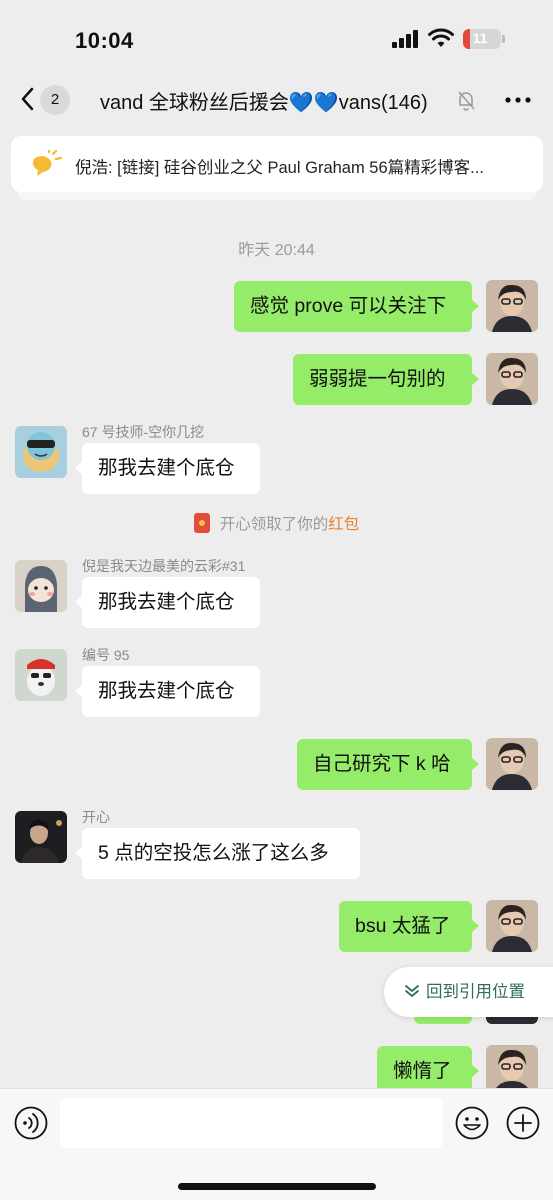 The image size is (553, 1200). I want to click on sender-name: 倪是我天边最美的云彩#31, so click(164, 566).